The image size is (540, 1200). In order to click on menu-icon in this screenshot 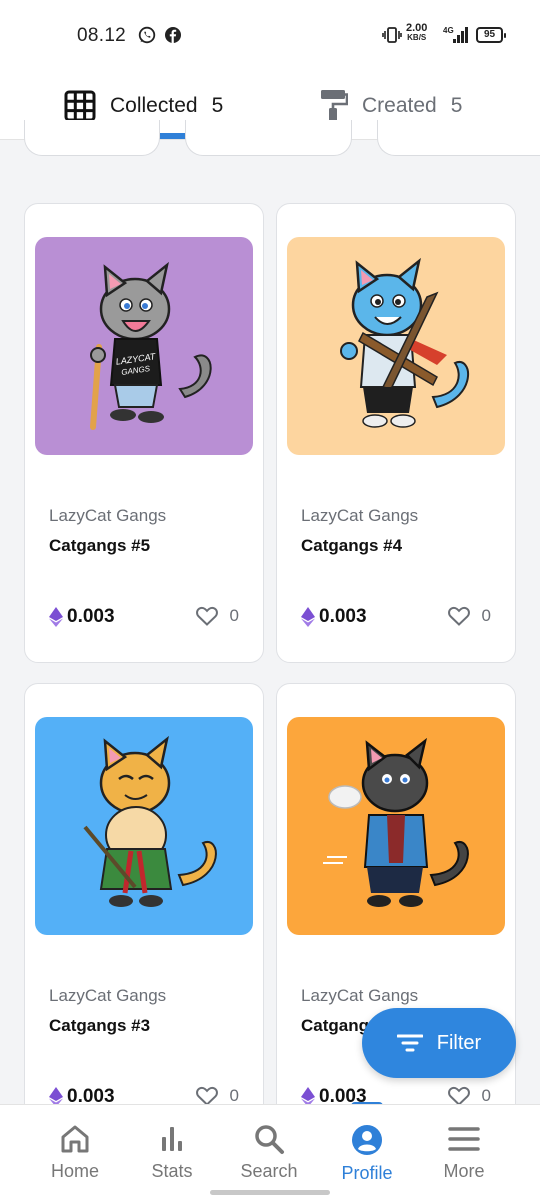, I will do `click(464, 1139)`.